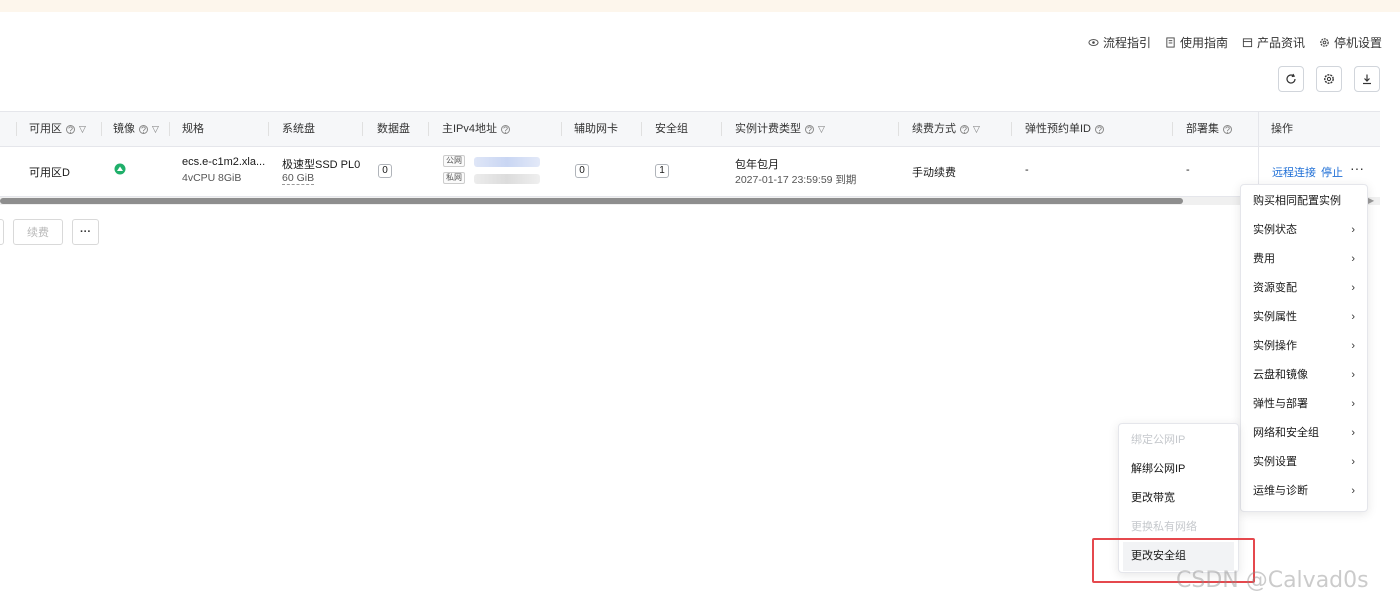 The height and width of the screenshot is (608, 1400). Describe the element at coordinates (49, 173) in the screenshot. I see `cell-zone: 可用区D` at that location.